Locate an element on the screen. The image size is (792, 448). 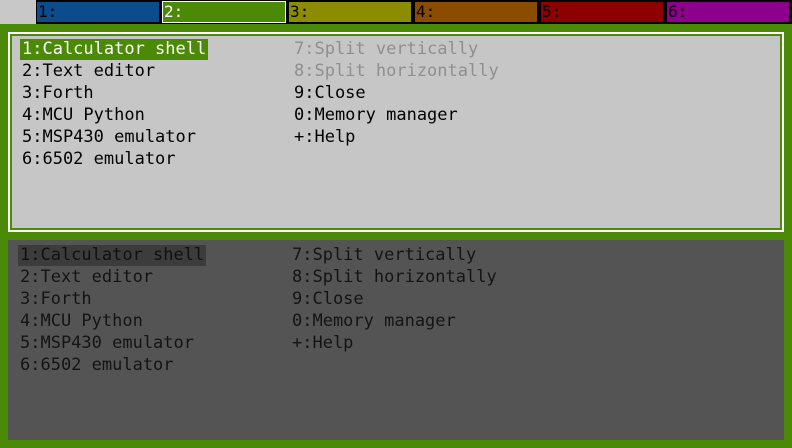
tab-5: 5: is located at coordinates (602, 12).